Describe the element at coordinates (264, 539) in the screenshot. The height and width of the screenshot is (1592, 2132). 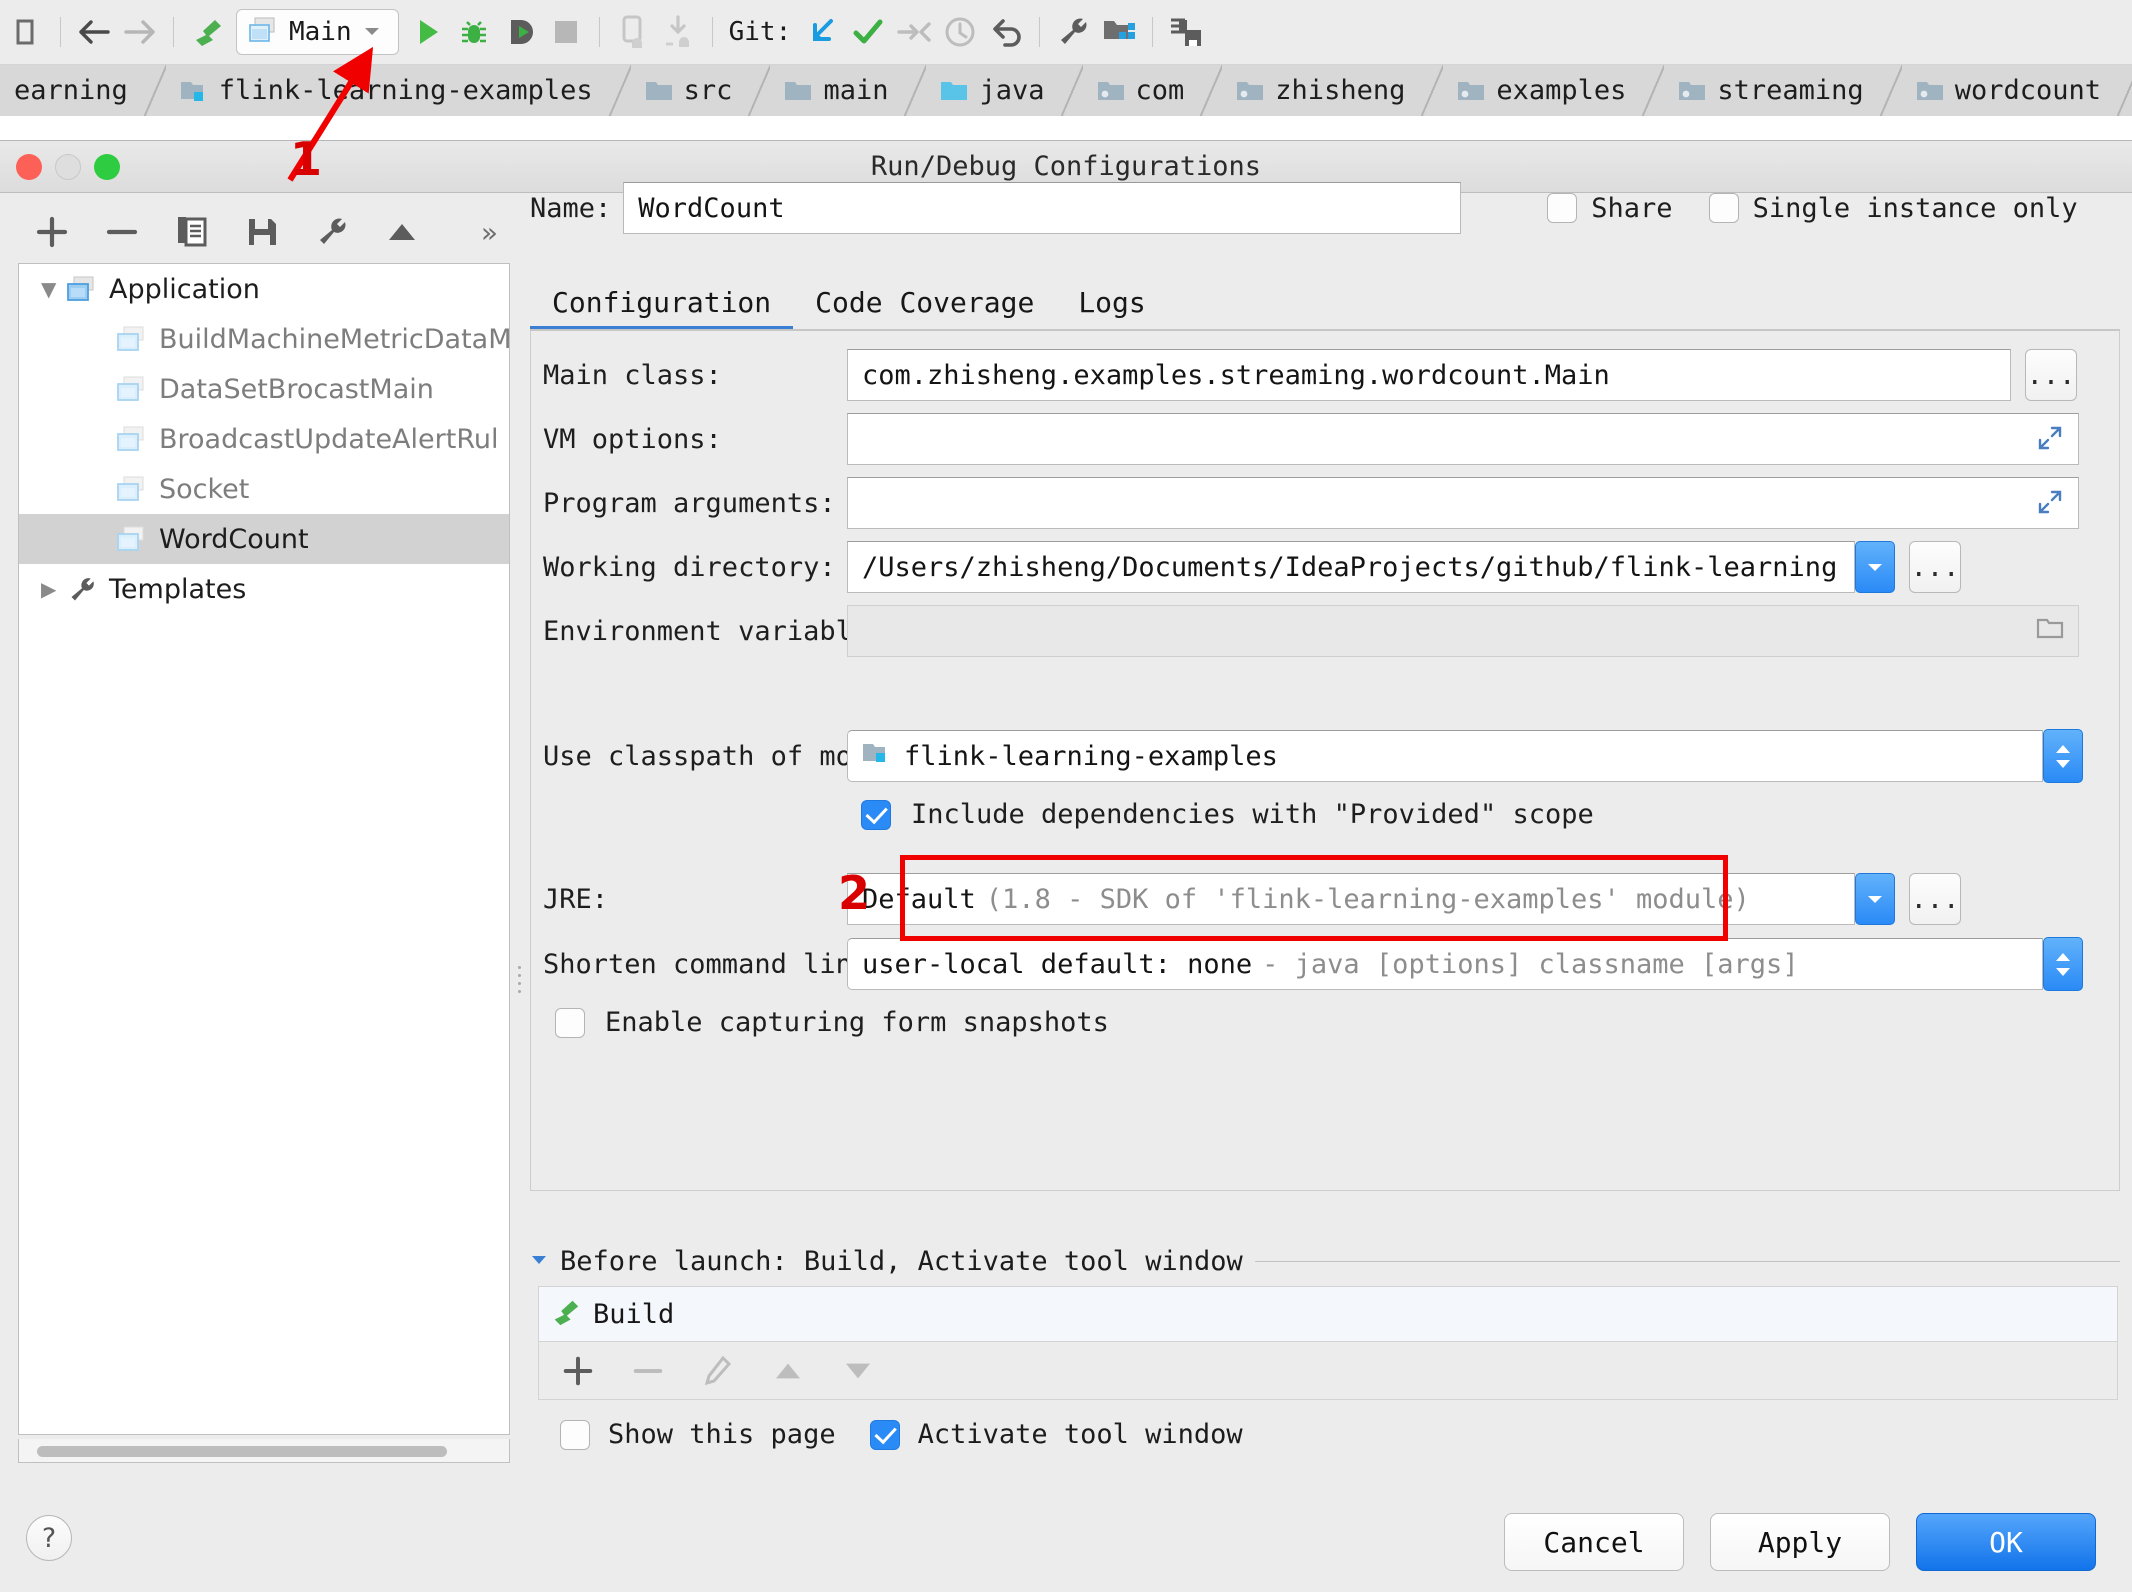
I see `tree-item-wordcount: WordCount` at that location.